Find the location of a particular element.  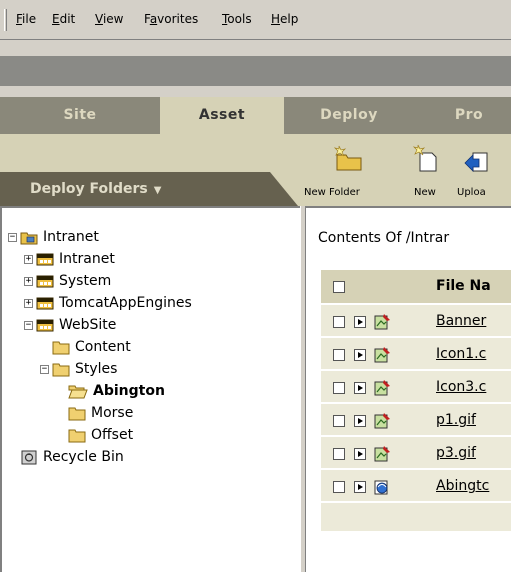

tab-bar: Site Asset Deploy Pro is located at coordinates (255, 115).